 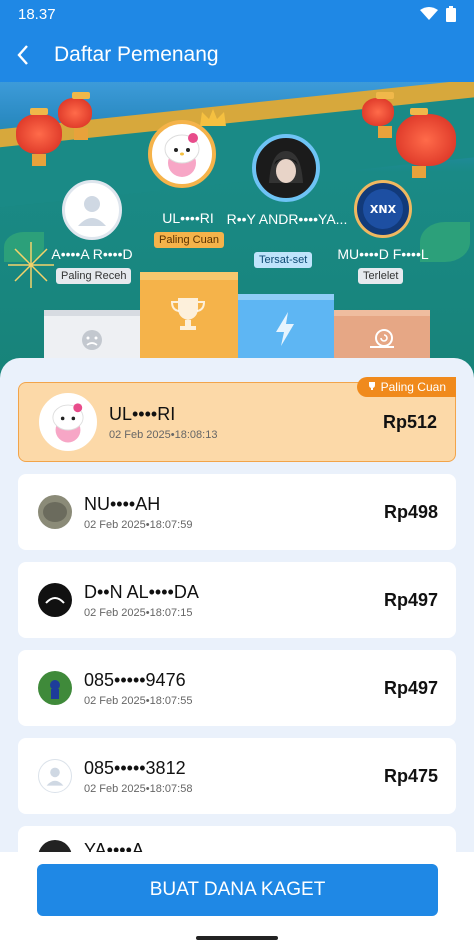 I want to click on fourth-place-avatar: XNX, so click(x=383, y=209).